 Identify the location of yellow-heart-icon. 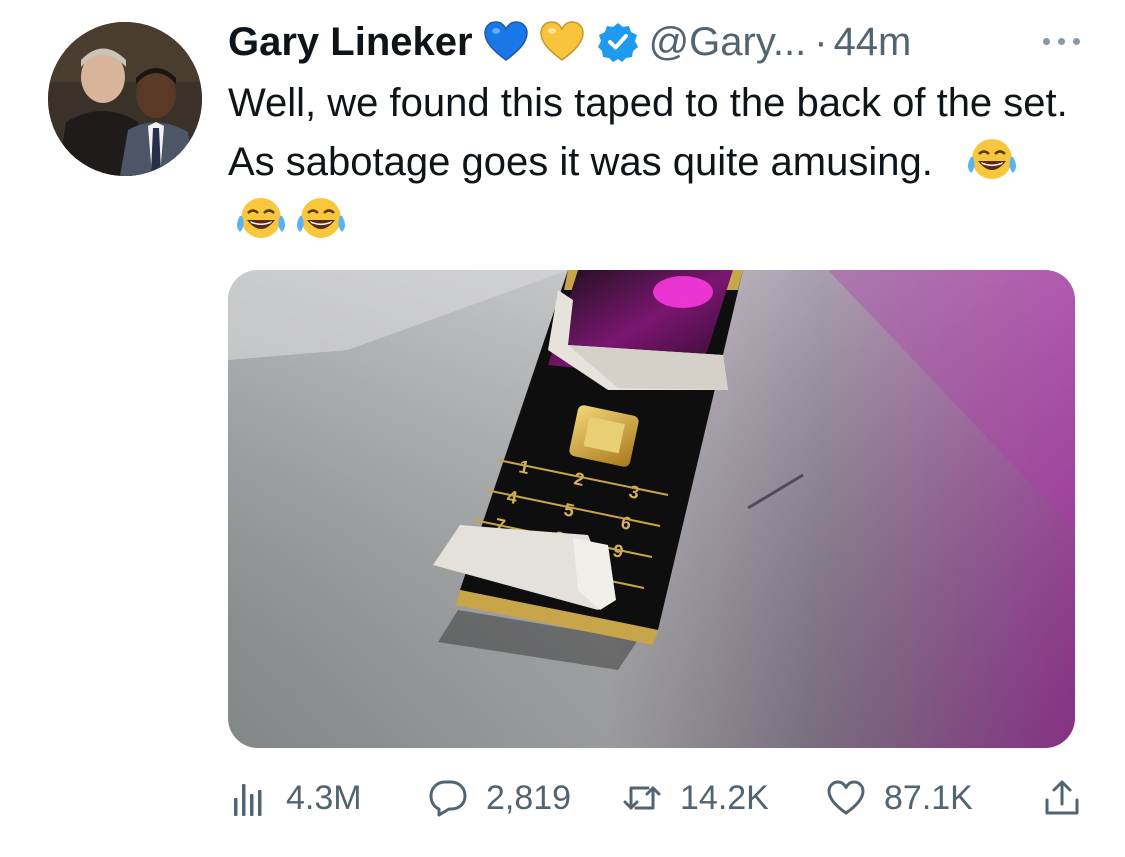
(562, 42).